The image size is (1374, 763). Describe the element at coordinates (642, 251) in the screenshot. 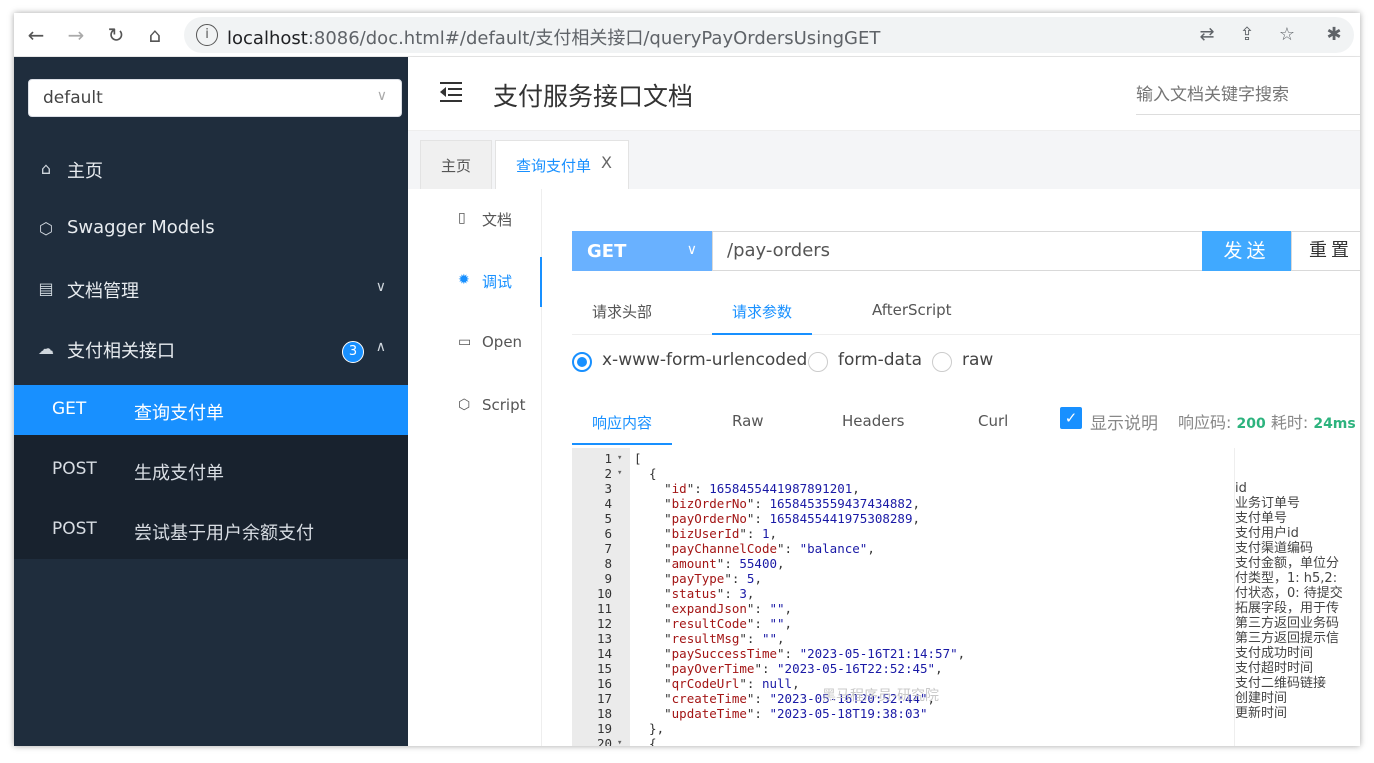

I see `method-select: GET ∨` at that location.